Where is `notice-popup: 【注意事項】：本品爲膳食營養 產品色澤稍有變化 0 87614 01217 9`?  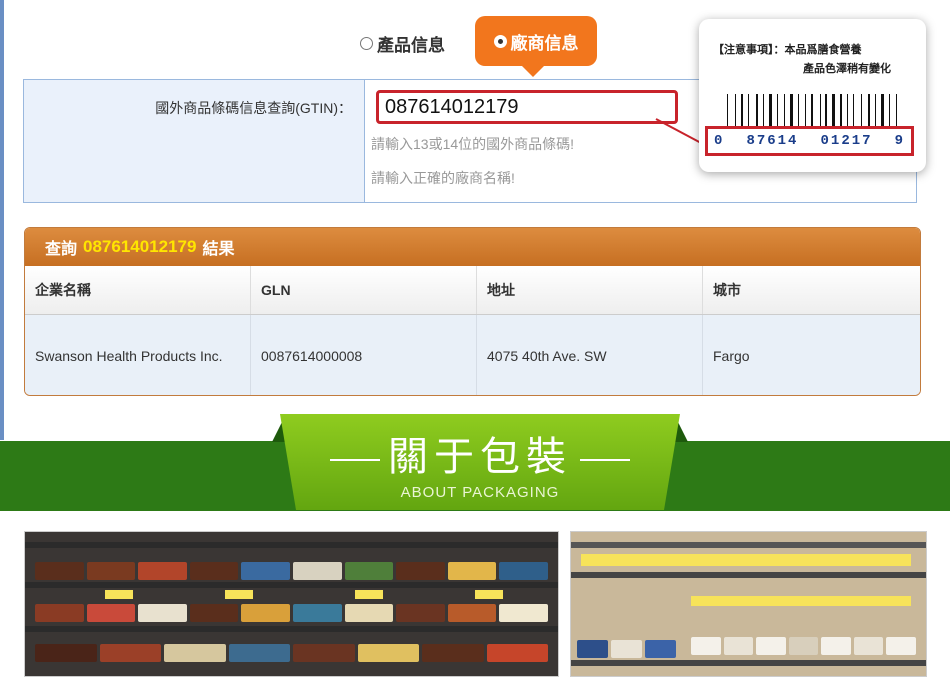 notice-popup: 【注意事項】：本品爲膳食營養 產品色澤稍有變化 0 87614 01217 9 is located at coordinates (812, 95).